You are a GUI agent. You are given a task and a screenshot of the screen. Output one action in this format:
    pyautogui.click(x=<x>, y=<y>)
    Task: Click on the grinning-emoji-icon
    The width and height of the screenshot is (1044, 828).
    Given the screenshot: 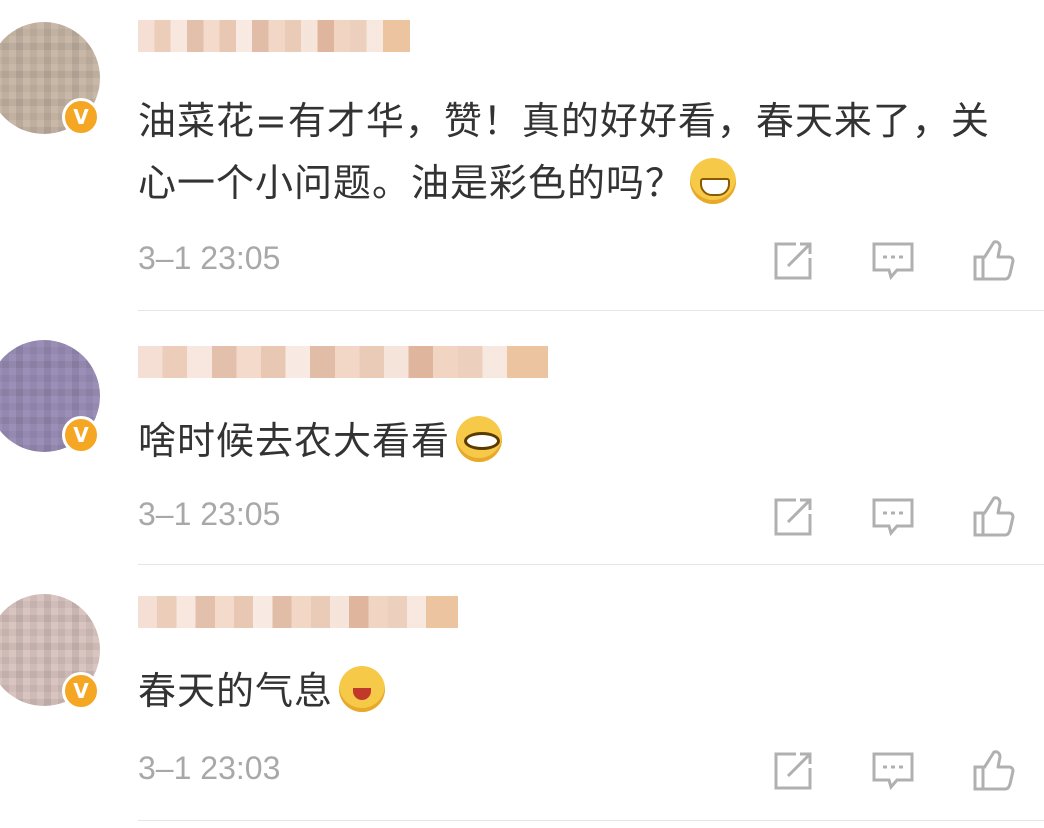 What is the action you would take?
    pyautogui.click(x=713, y=181)
    